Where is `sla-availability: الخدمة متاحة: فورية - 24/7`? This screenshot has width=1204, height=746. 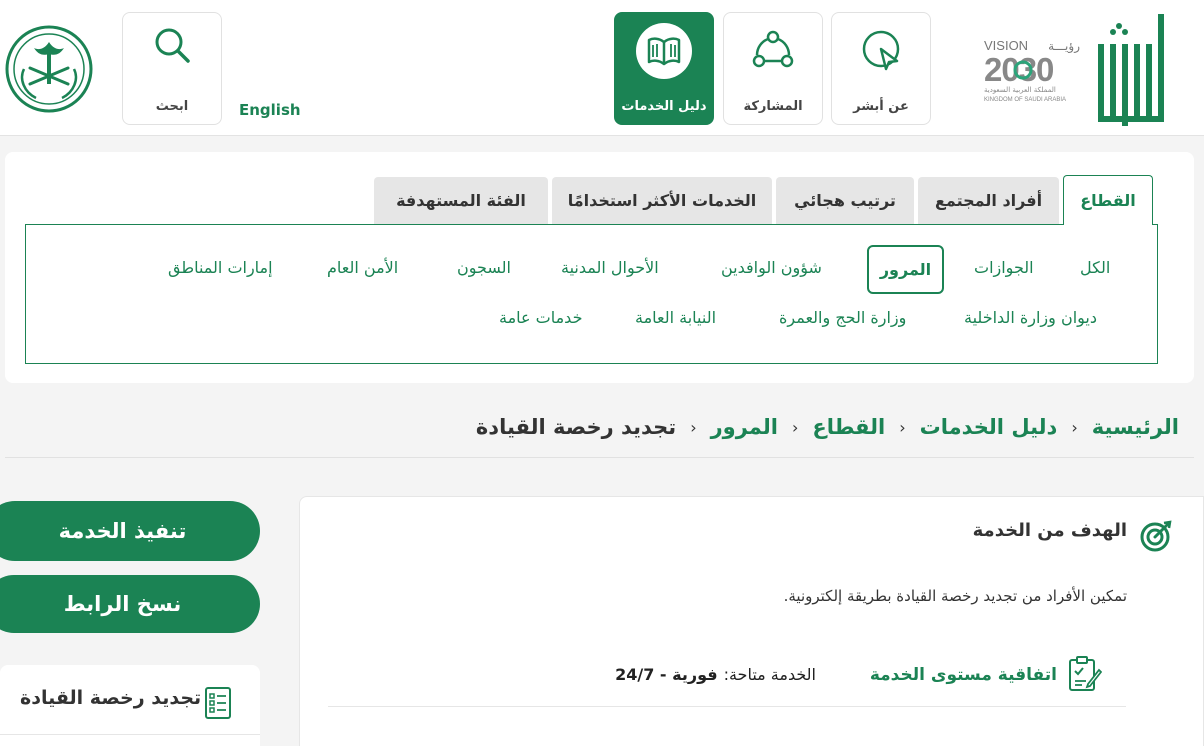
sla-availability: الخدمة متاحة: فورية - 24/7 is located at coordinates (715, 674).